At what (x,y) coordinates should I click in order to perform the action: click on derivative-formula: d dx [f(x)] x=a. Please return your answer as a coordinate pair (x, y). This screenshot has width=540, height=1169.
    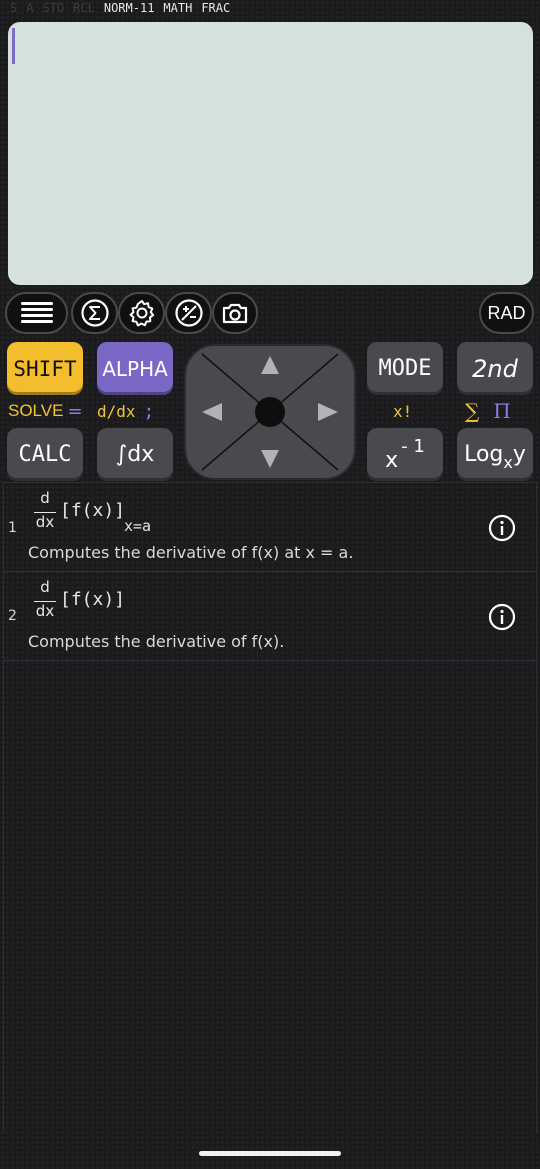
    Looking at the image, I should click on (112, 514).